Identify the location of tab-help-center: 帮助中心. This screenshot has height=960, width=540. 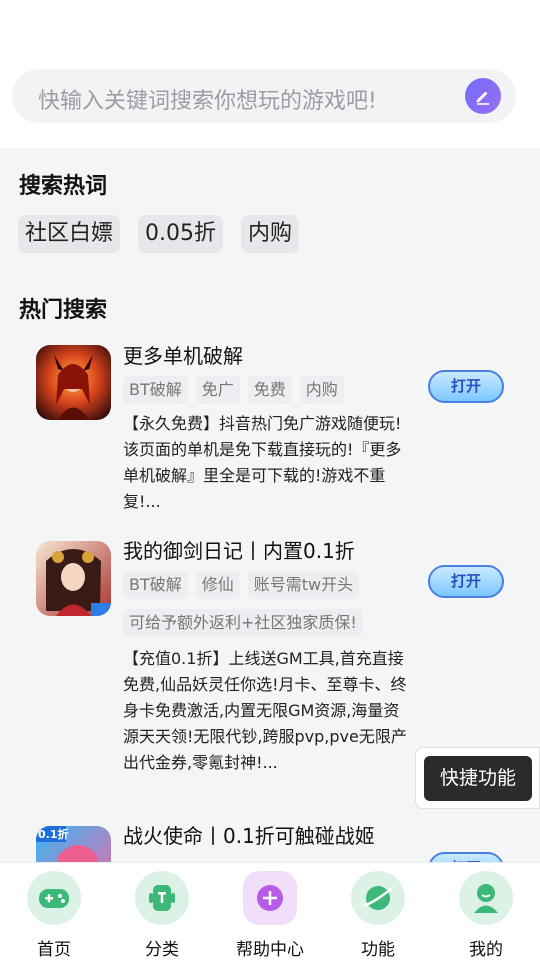
(270, 911).